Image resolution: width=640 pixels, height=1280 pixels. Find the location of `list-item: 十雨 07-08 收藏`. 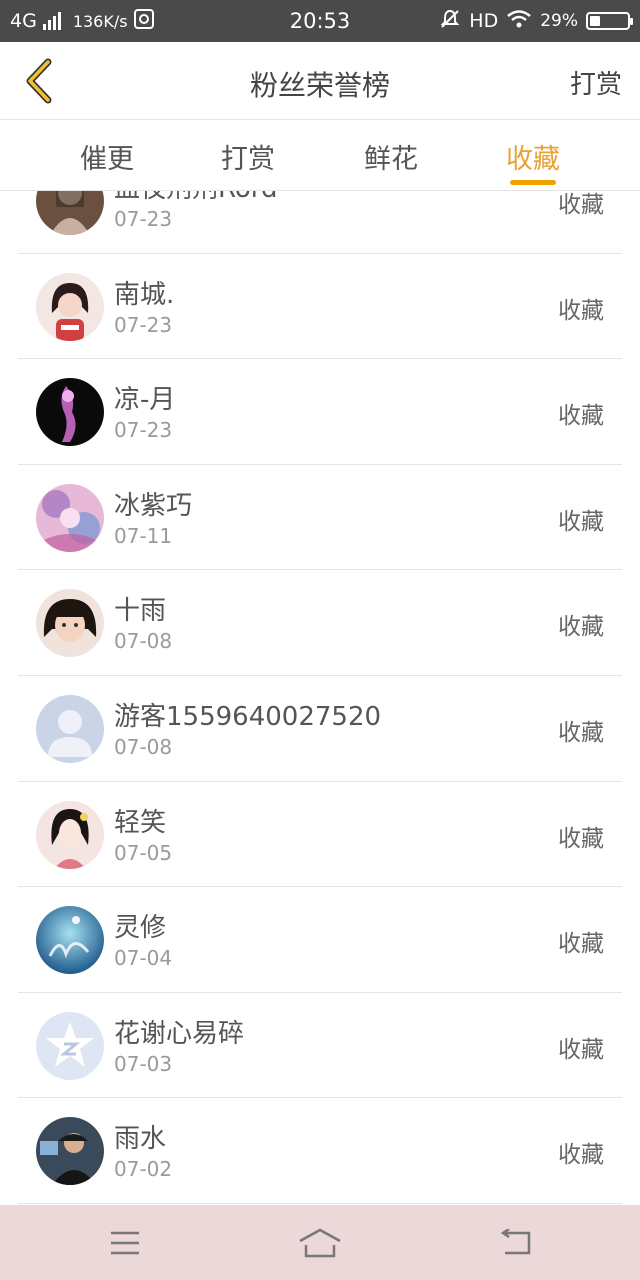

list-item: 十雨 07-08 收藏 is located at coordinates (320, 623).